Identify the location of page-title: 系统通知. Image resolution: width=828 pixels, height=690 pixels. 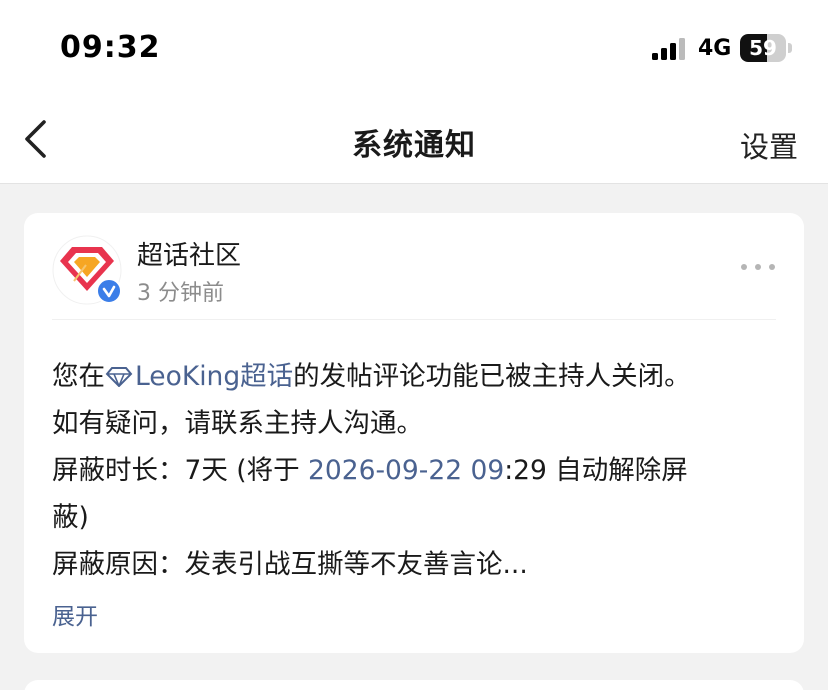
(414, 145).